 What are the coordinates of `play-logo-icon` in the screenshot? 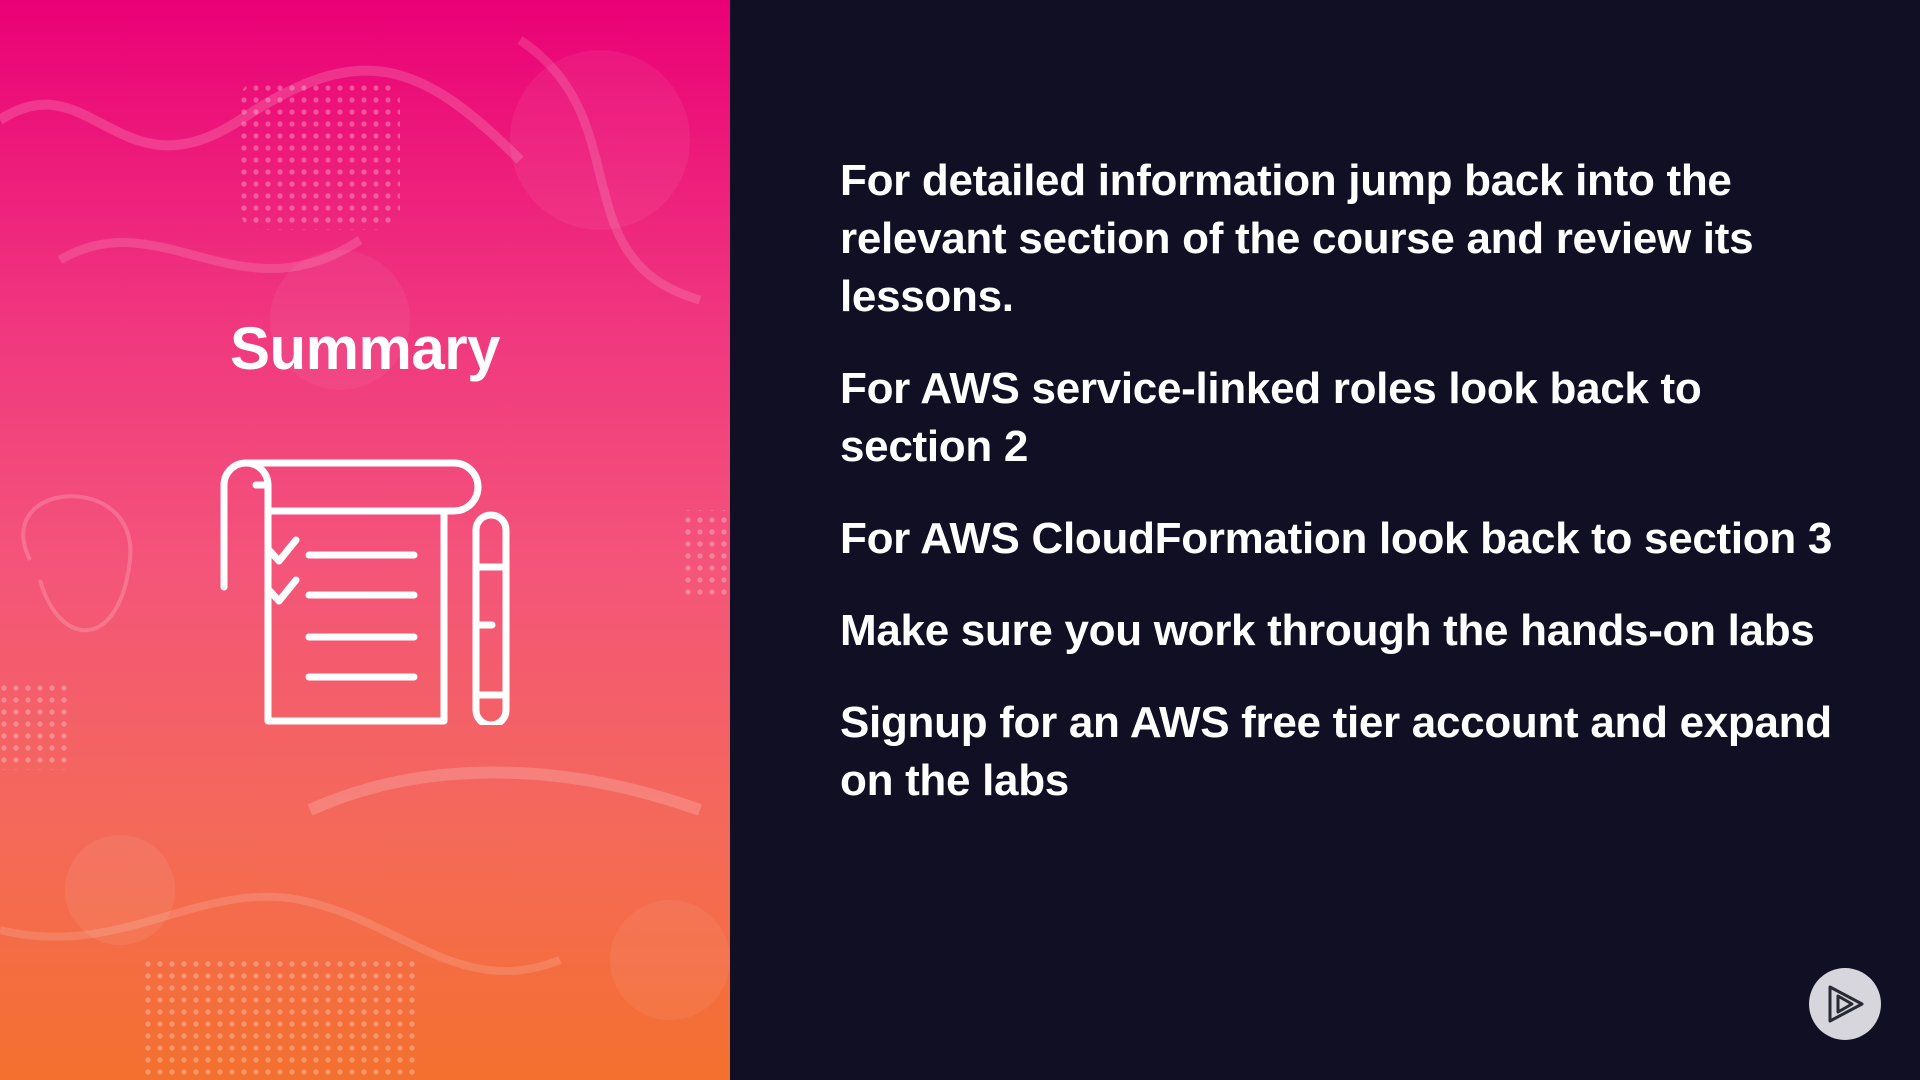 It's located at (1846, 1004).